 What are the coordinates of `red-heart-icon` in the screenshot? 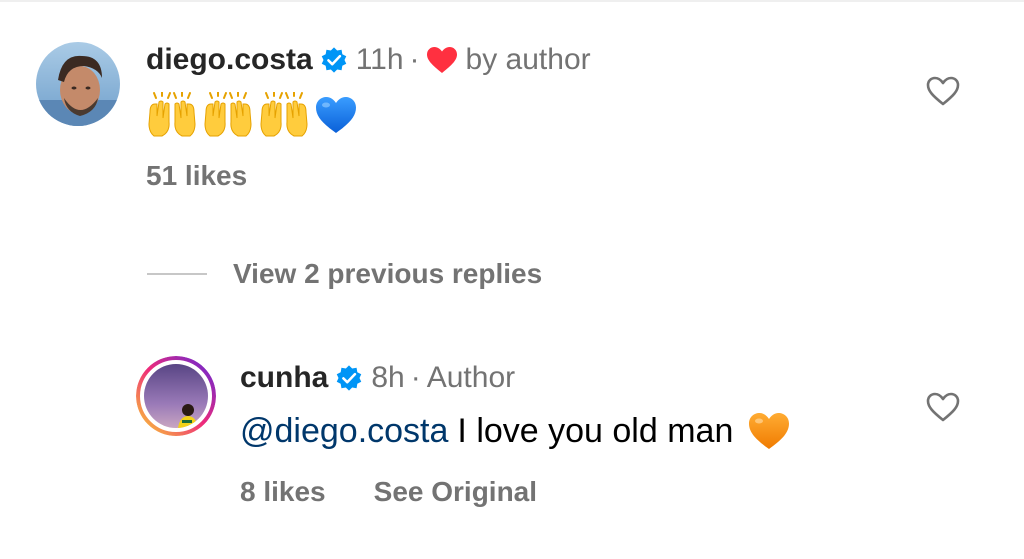 It's located at (442, 60).